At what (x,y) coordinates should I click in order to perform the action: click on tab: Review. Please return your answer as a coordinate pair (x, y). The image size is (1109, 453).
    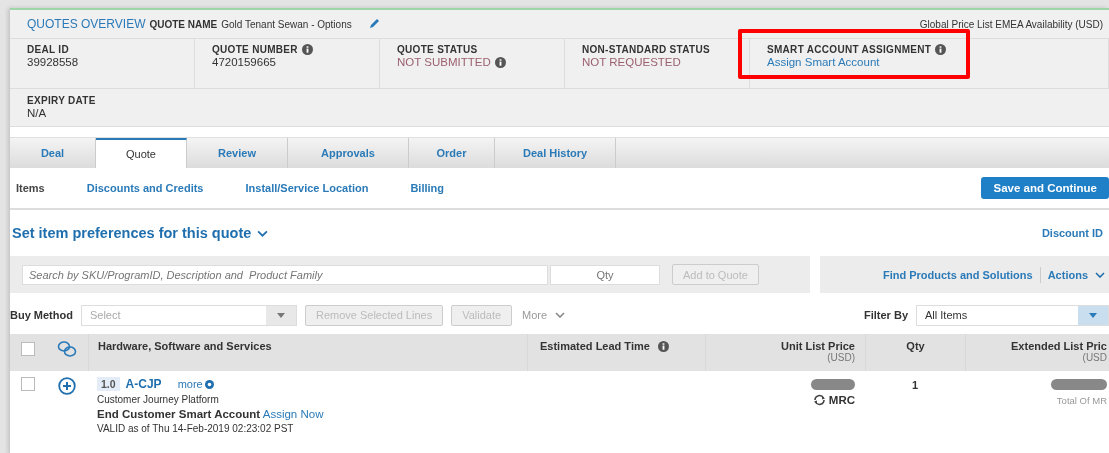
    Looking at the image, I should click on (237, 153).